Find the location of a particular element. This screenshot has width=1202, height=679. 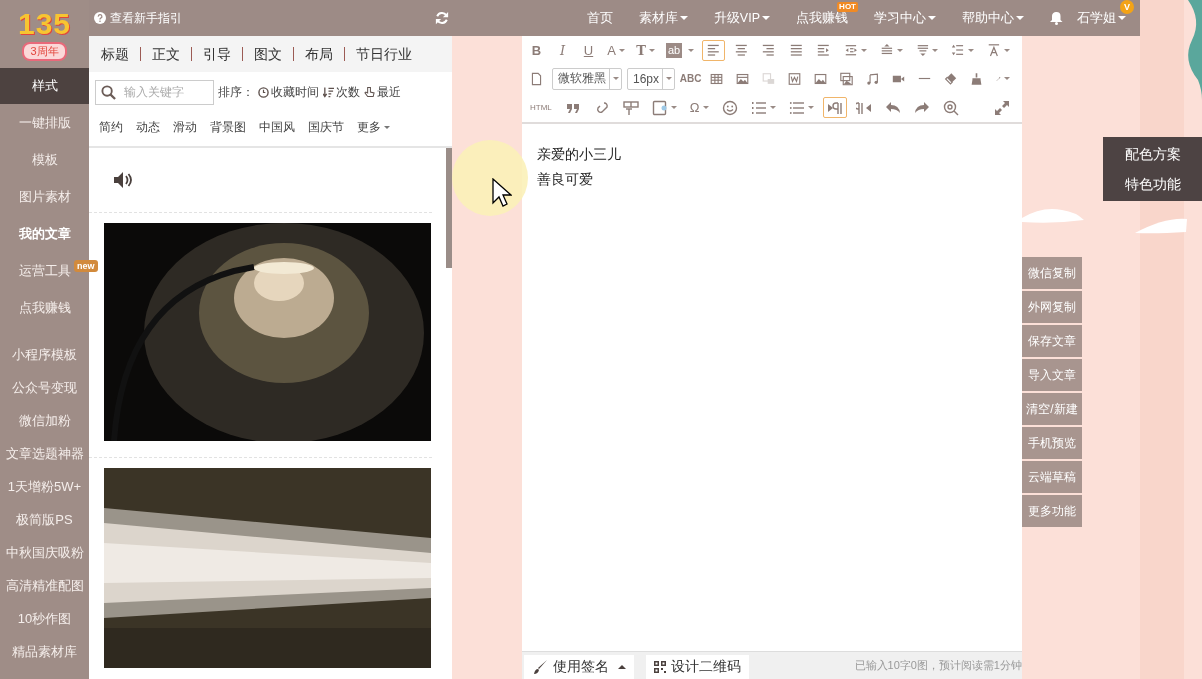

guide-link: 查看新手指引 is located at coordinates (138, 18).